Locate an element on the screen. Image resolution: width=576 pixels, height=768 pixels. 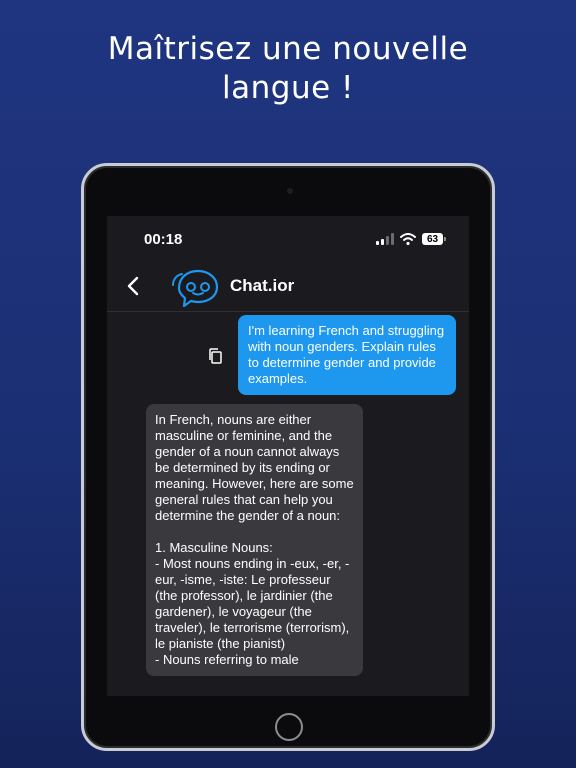
home-button is located at coordinates (289, 727).